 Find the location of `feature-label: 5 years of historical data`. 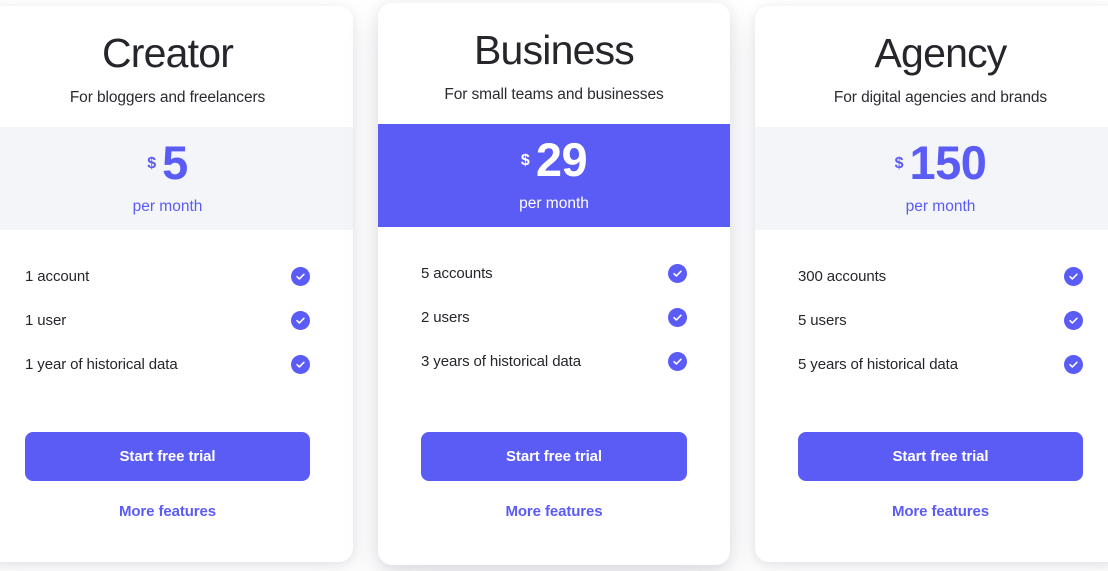

feature-label: 5 years of historical data is located at coordinates (878, 365).